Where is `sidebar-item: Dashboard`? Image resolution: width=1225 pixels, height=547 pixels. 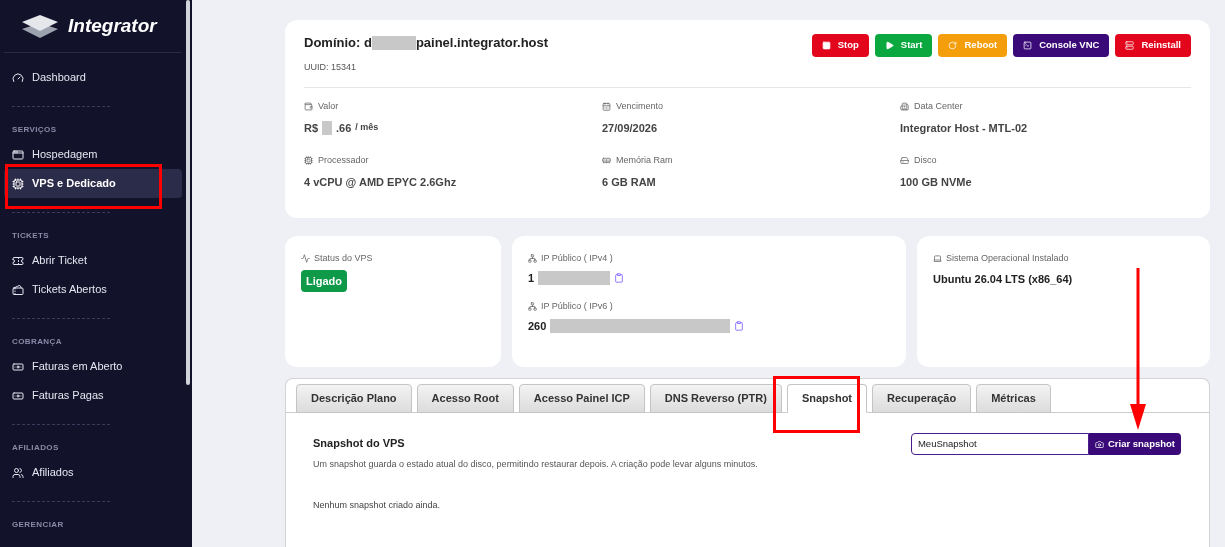
sidebar-item: Dashboard is located at coordinates (93, 77).